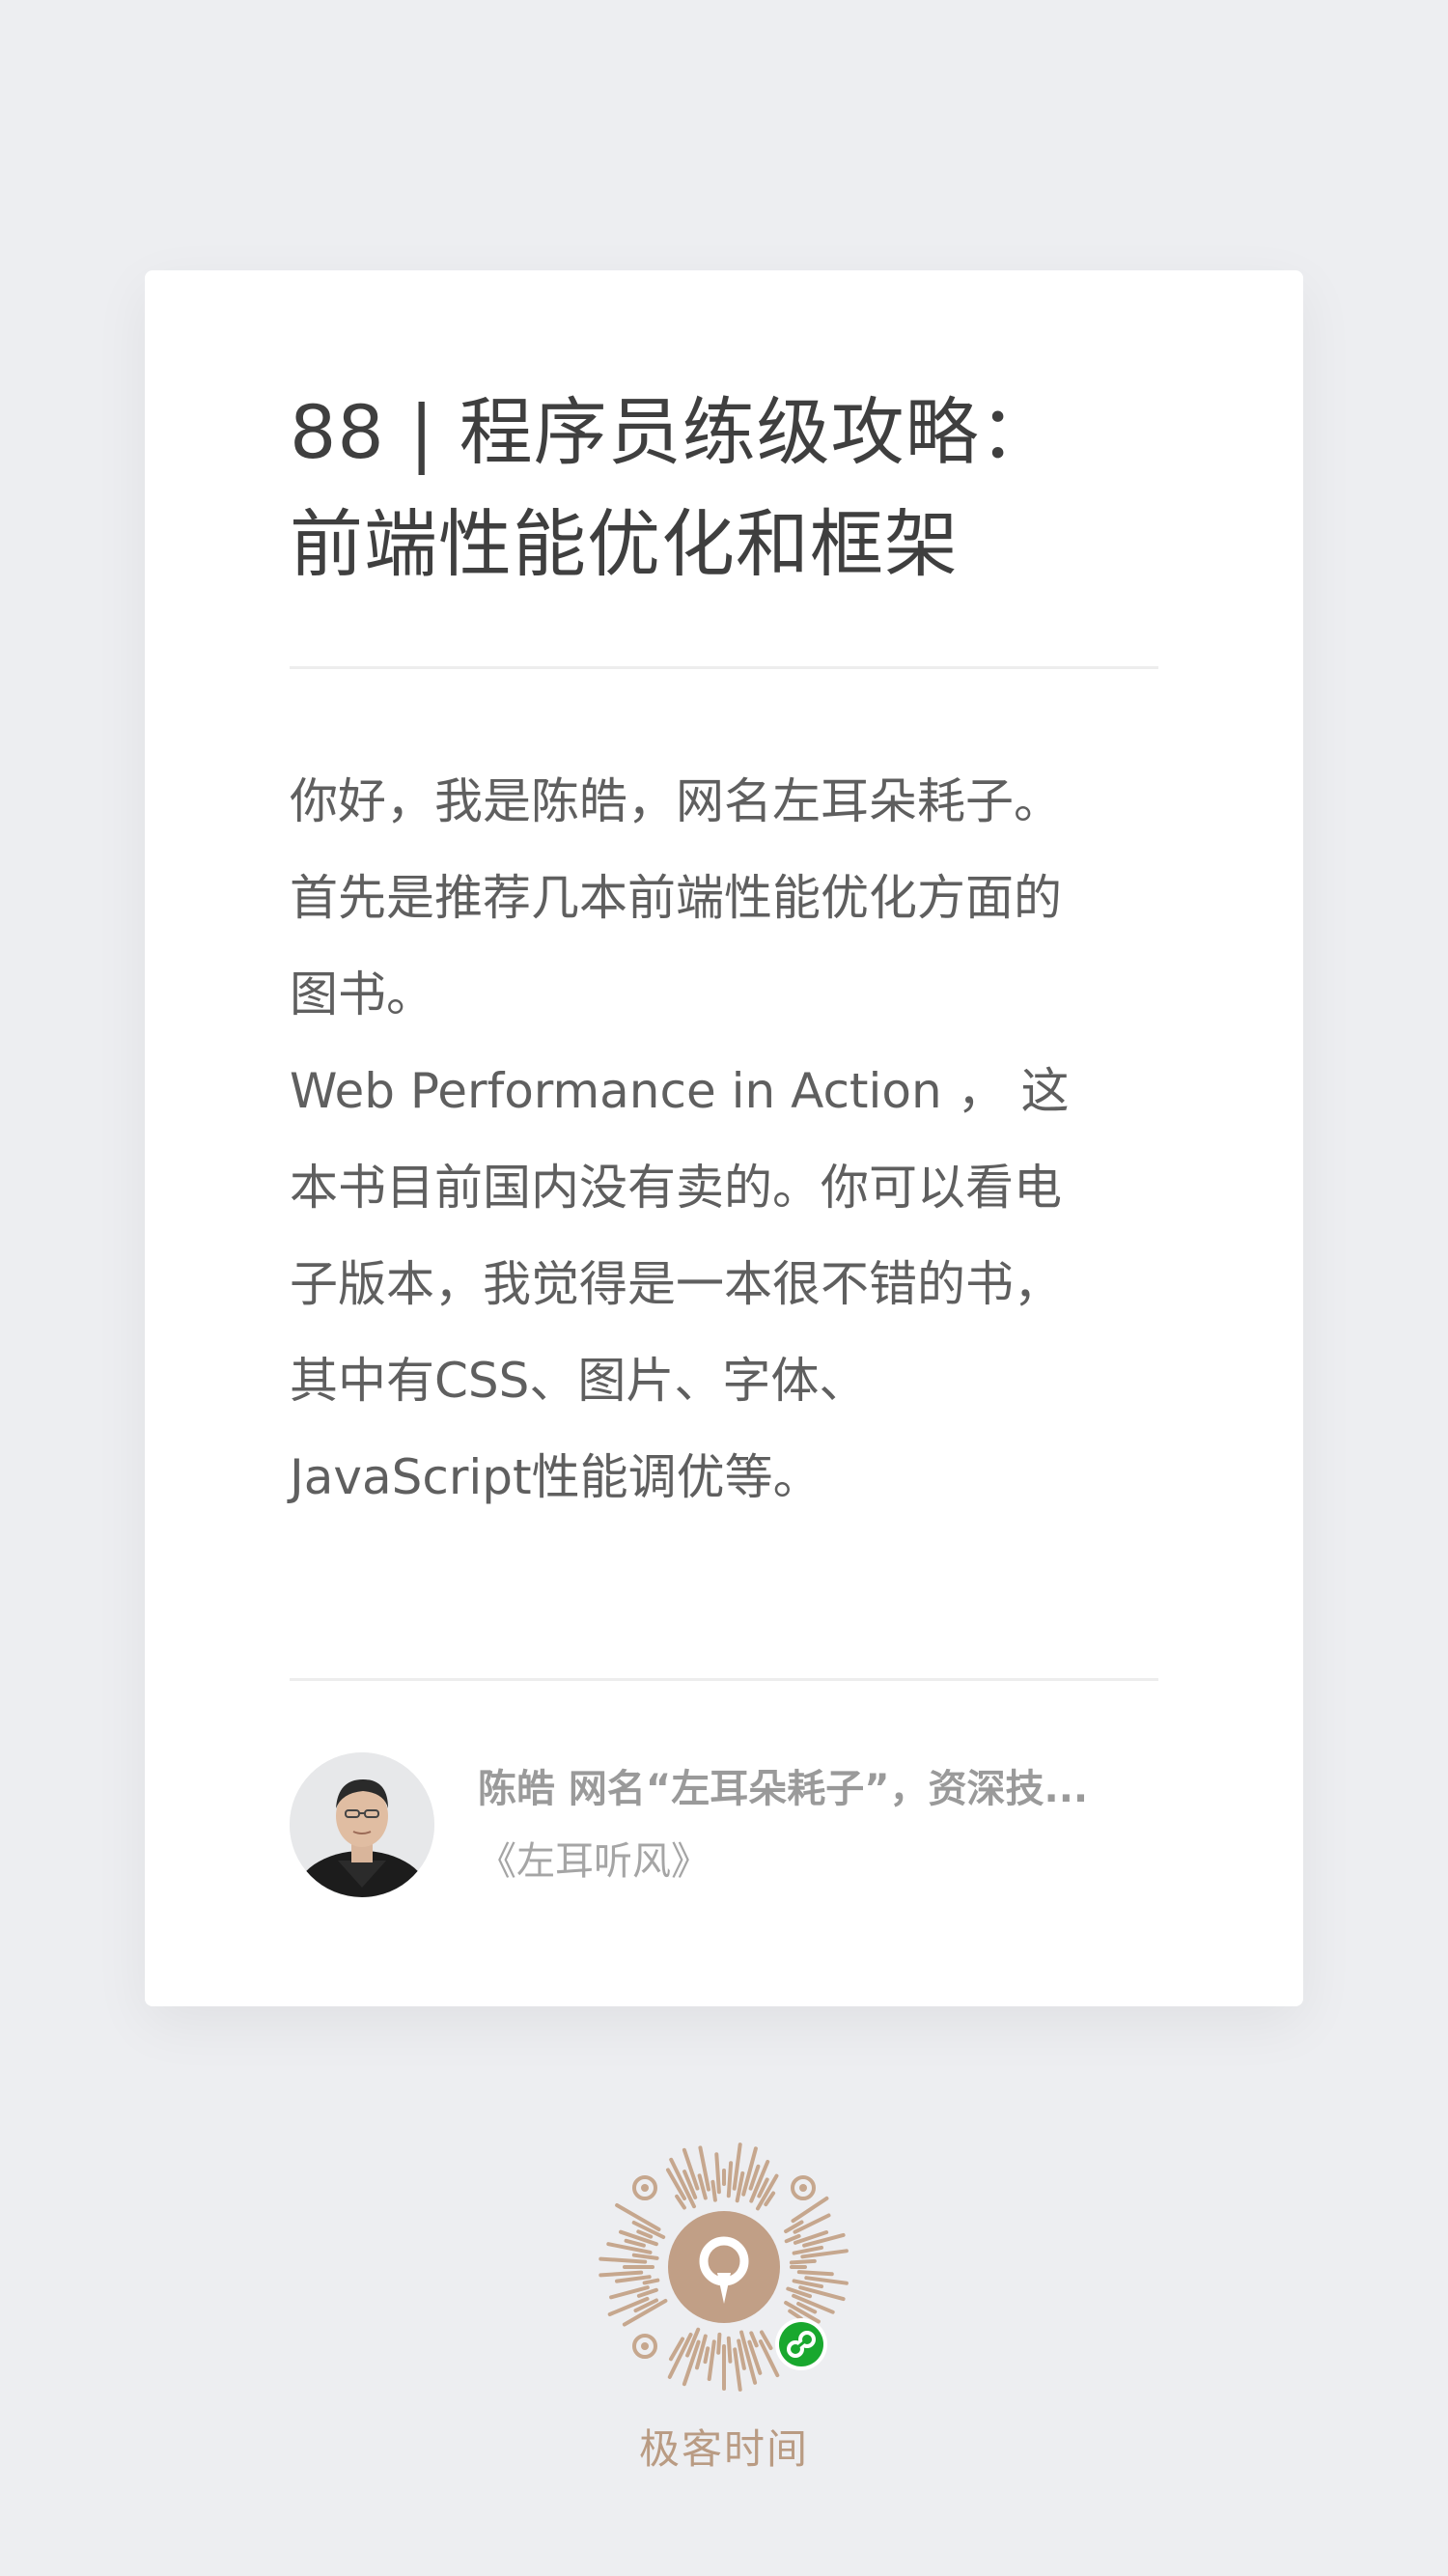 This screenshot has height=2576, width=1448. I want to click on brand-logo-icon, so click(724, 2267).